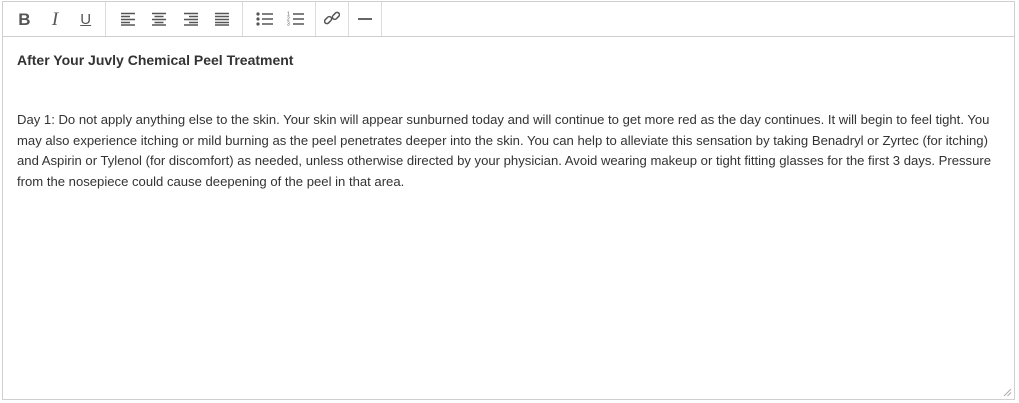 Image resolution: width=1019 pixels, height=403 pixels. Describe the element at coordinates (288, 25) in the screenshot. I see `svg-text: 3` at that location.